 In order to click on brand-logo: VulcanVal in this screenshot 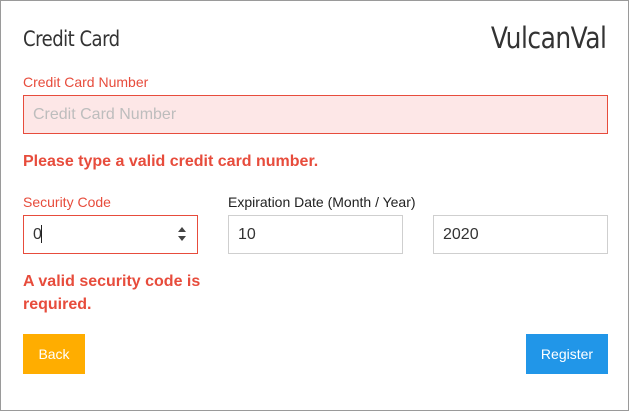, I will do `click(548, 38)`.